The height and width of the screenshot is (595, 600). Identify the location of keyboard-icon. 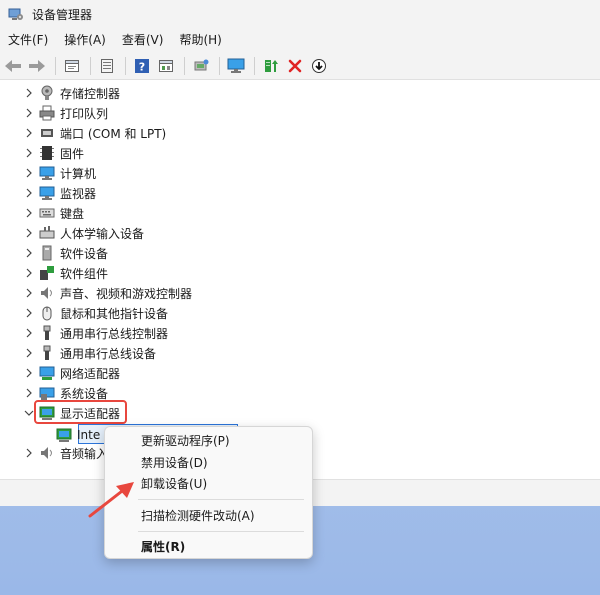
(47, 213).